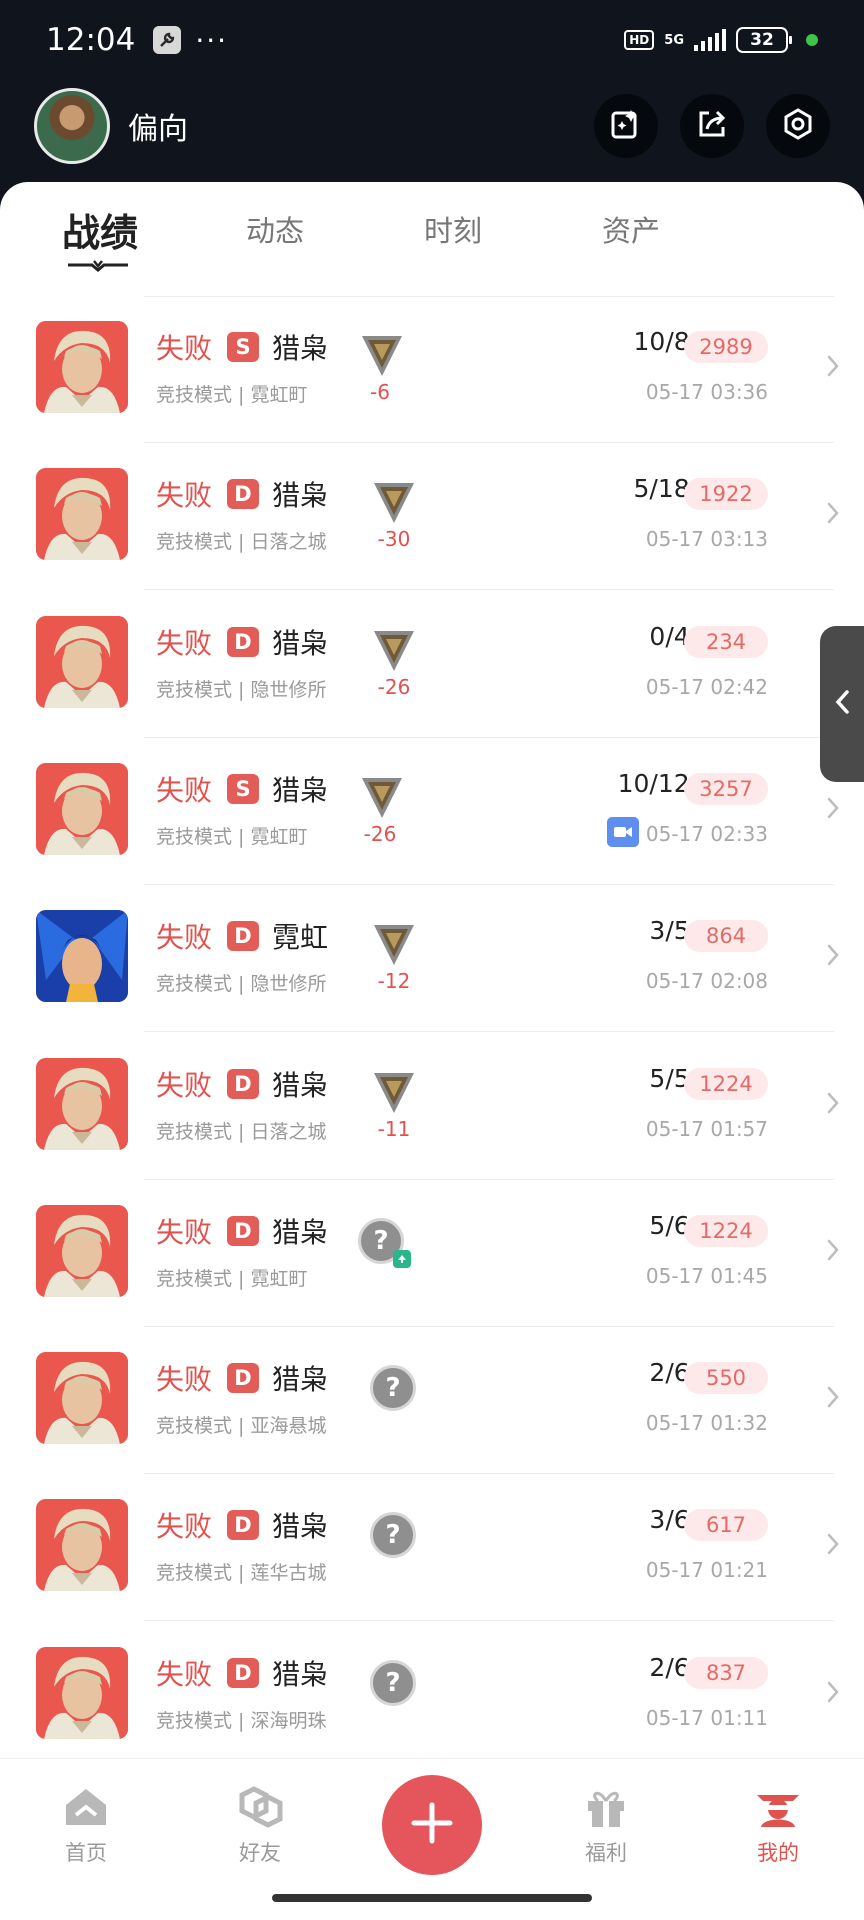  I want to click on nav-welfare-label: 福利, so click(606, 1853).